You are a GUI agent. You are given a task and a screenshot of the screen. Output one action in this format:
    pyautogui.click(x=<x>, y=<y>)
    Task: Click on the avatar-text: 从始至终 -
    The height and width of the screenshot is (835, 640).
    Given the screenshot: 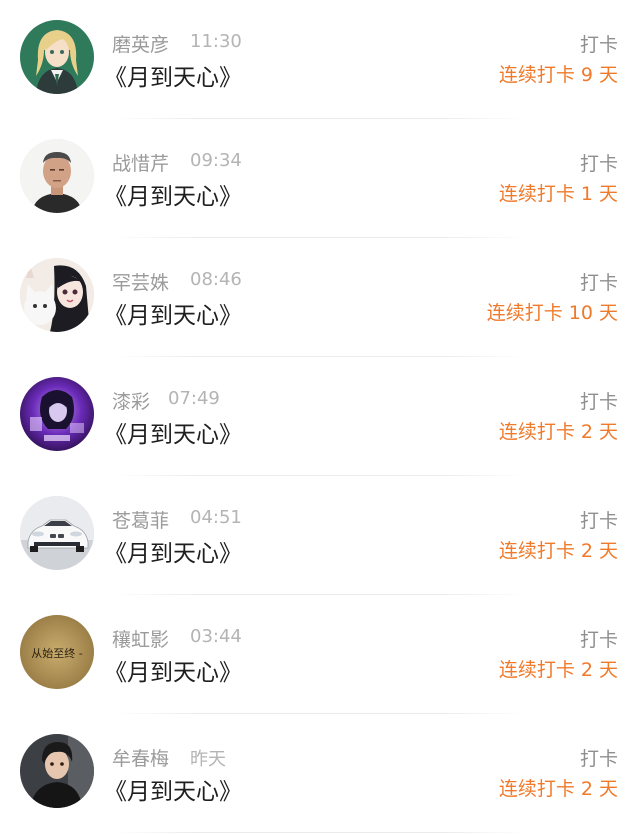 What is the action you would take?
    pyautogui.click(x=56, y=653)
    